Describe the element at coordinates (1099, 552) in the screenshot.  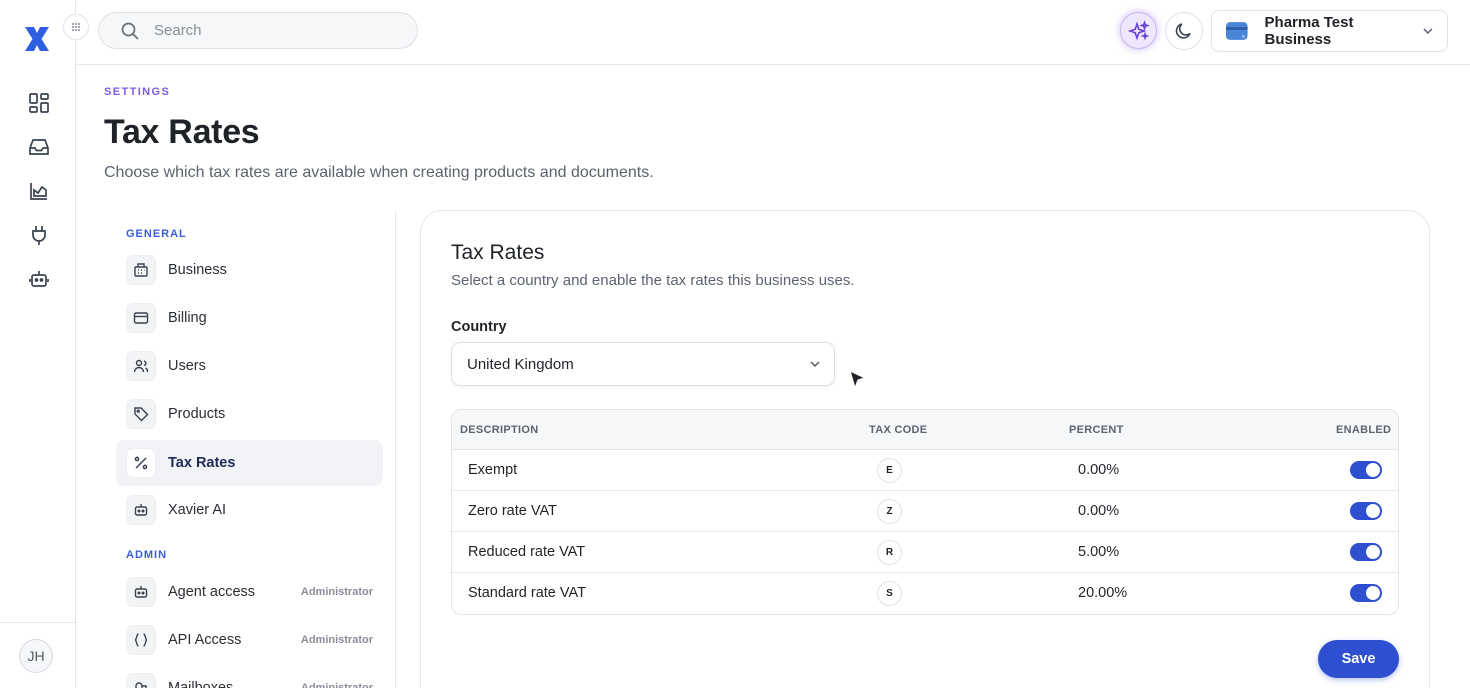
I see `row-percent: 5.00%` at that location.